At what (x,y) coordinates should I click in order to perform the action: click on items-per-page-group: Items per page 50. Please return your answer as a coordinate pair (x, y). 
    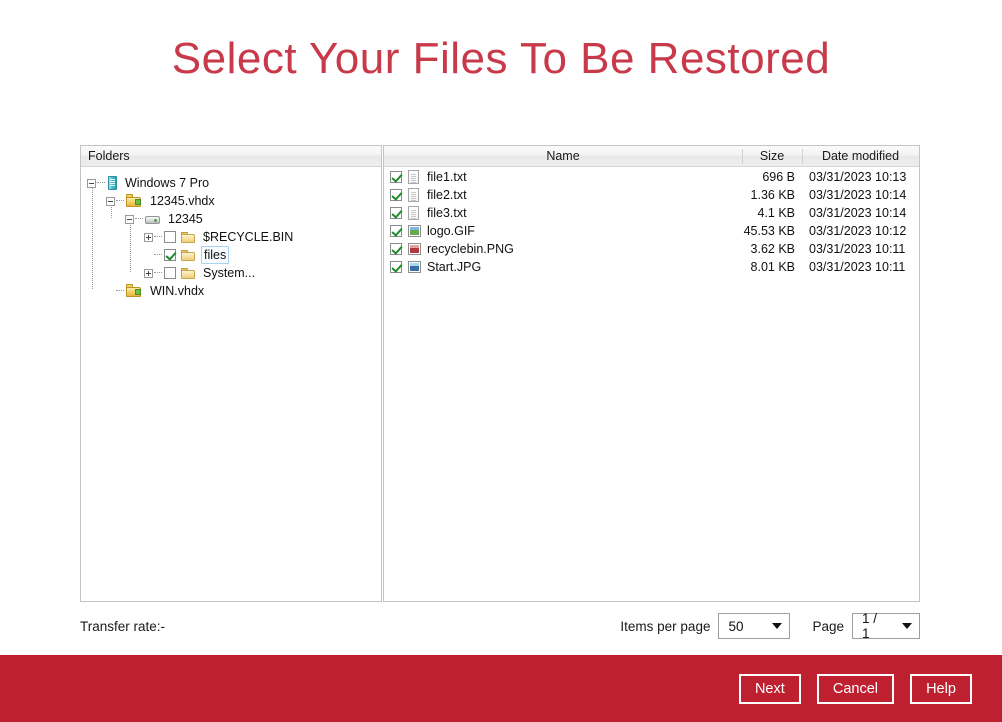
    Looking at the image, I should click on (705, 626).